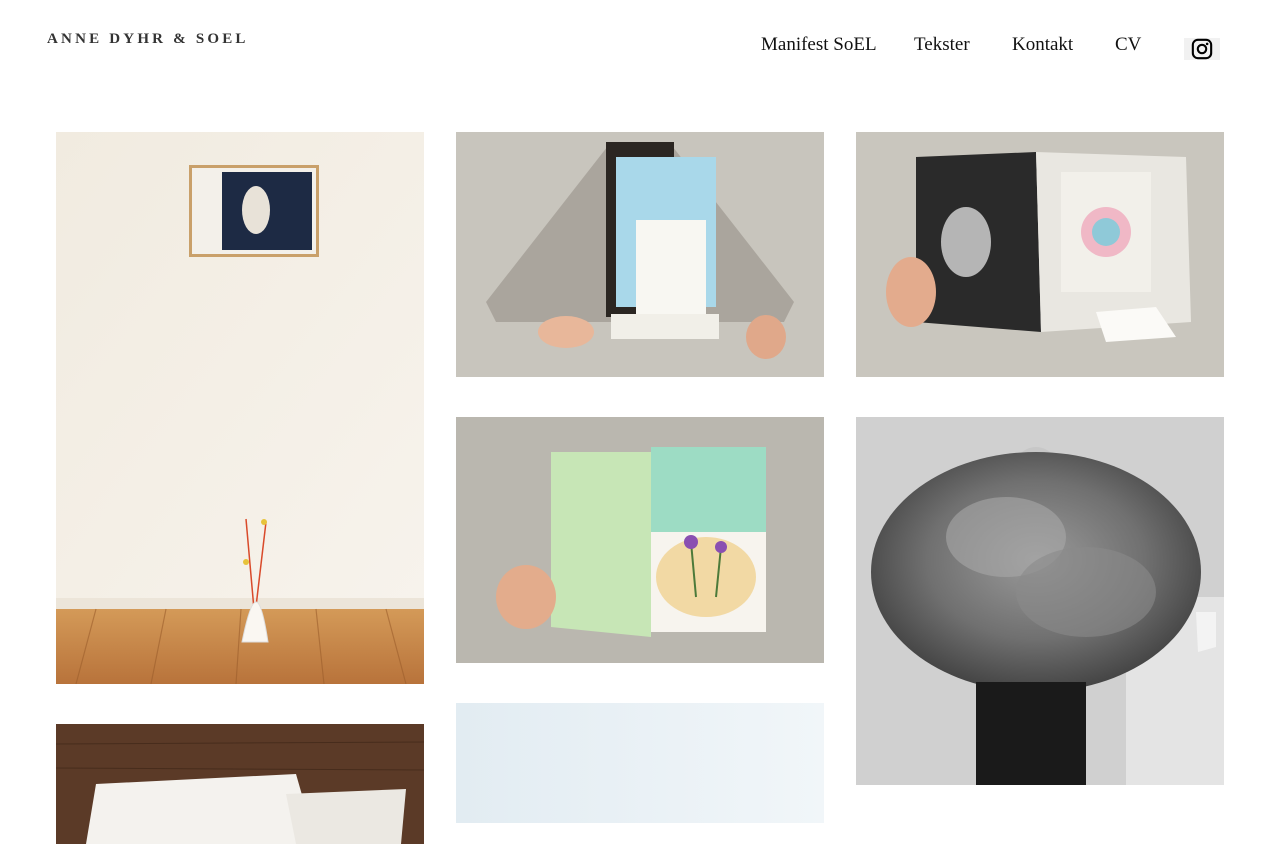 This screenshot has width=1280, height=844. Describe the element at coordinates (1040, 601) in the screenshot. I see `gallery-item-woman-wool` at that location.